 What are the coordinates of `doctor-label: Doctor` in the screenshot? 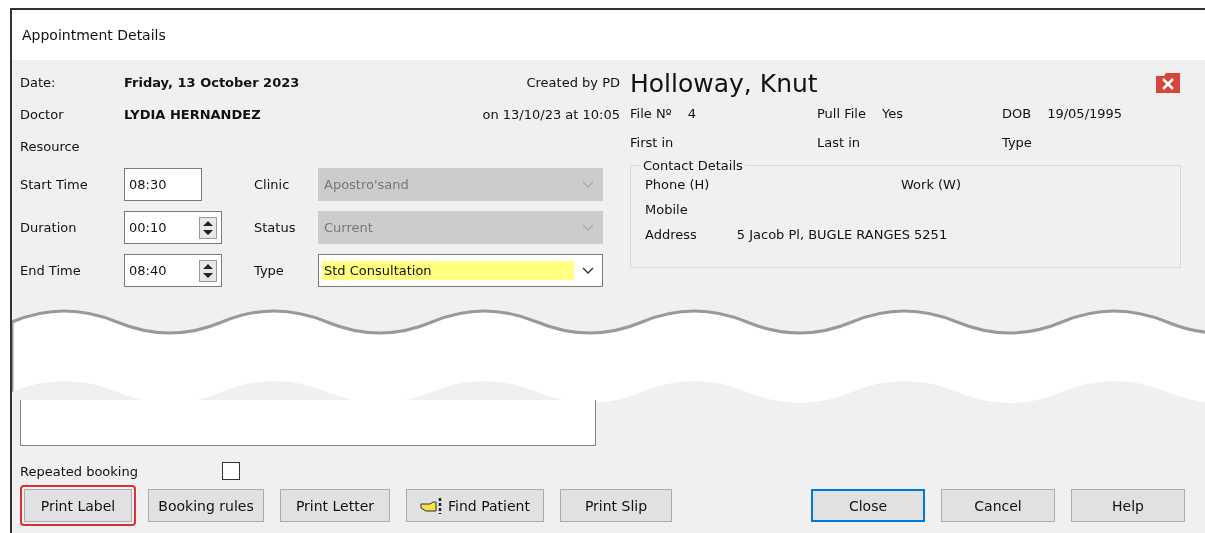 It's located at (42, 114).